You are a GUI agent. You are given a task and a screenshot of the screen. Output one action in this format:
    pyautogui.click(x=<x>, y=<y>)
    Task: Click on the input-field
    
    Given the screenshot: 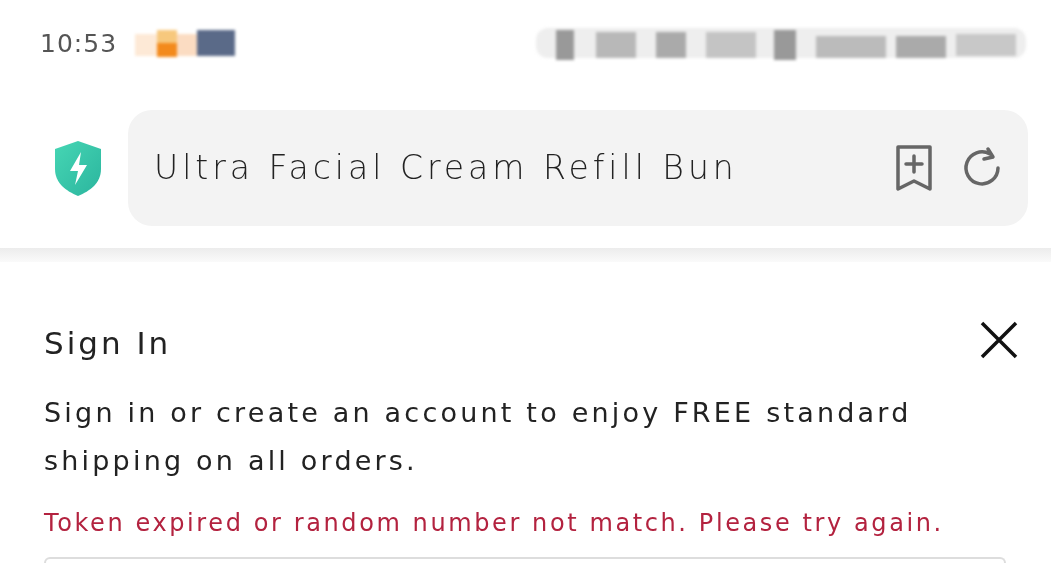 What is the action you would take?
    pyautogui.click(x=525, y=559)
    